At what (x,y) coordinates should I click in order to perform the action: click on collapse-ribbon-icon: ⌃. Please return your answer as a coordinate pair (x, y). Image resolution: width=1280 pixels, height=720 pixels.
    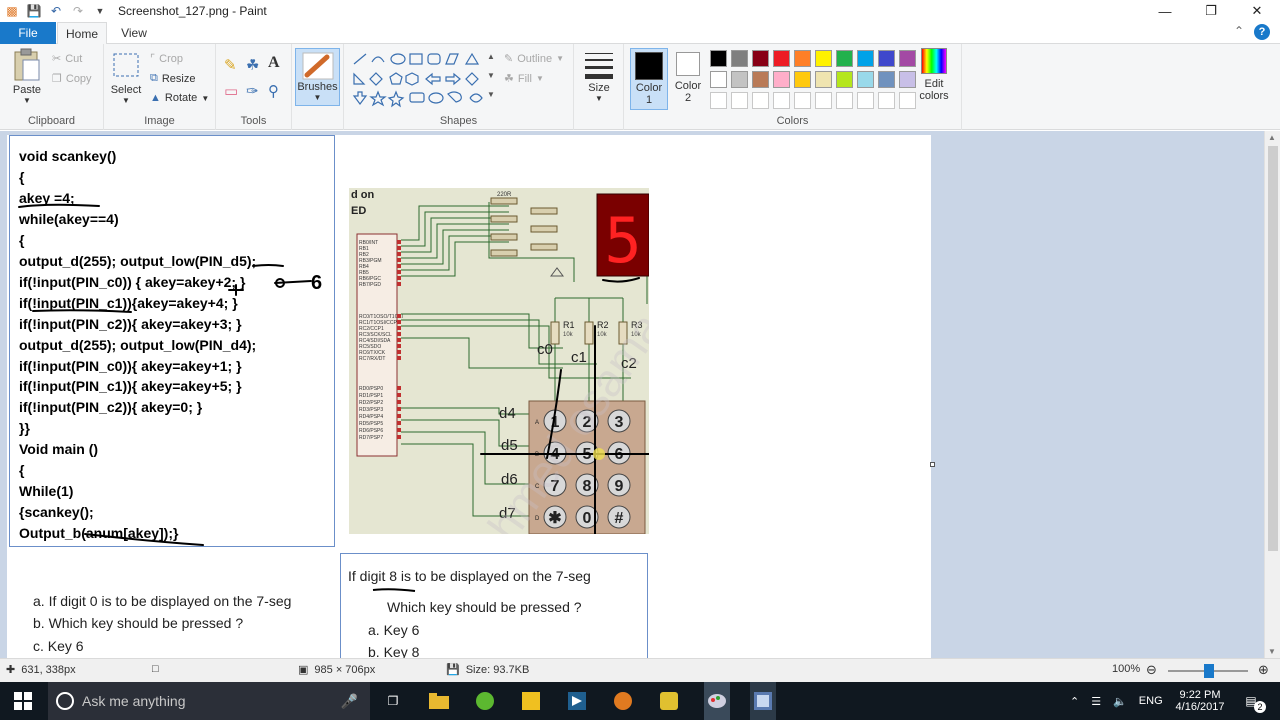
    Looking at the image, I should click on (1239, 32).